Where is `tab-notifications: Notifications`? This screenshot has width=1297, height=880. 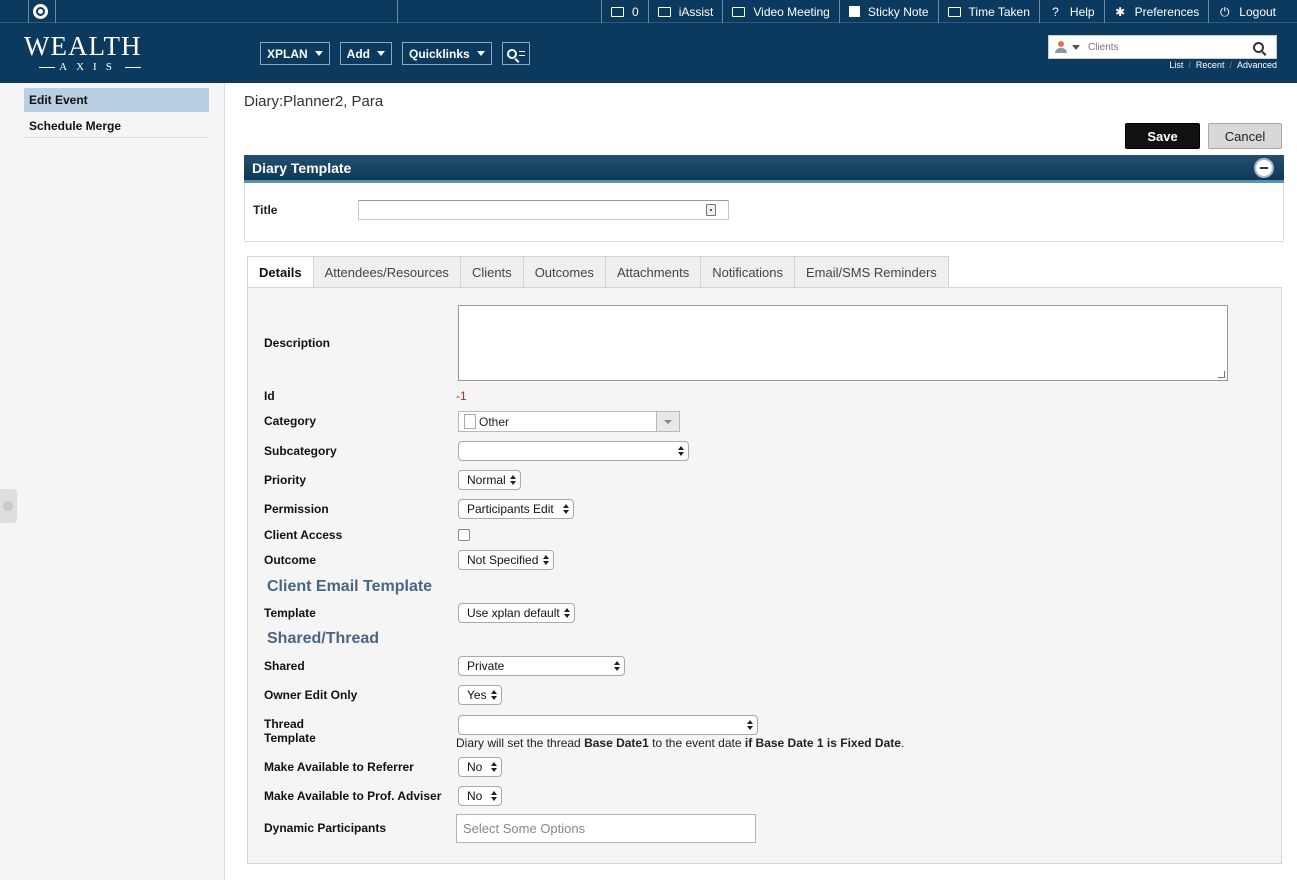 tab-notifications: Notifications is located at coordinates (748, 272).